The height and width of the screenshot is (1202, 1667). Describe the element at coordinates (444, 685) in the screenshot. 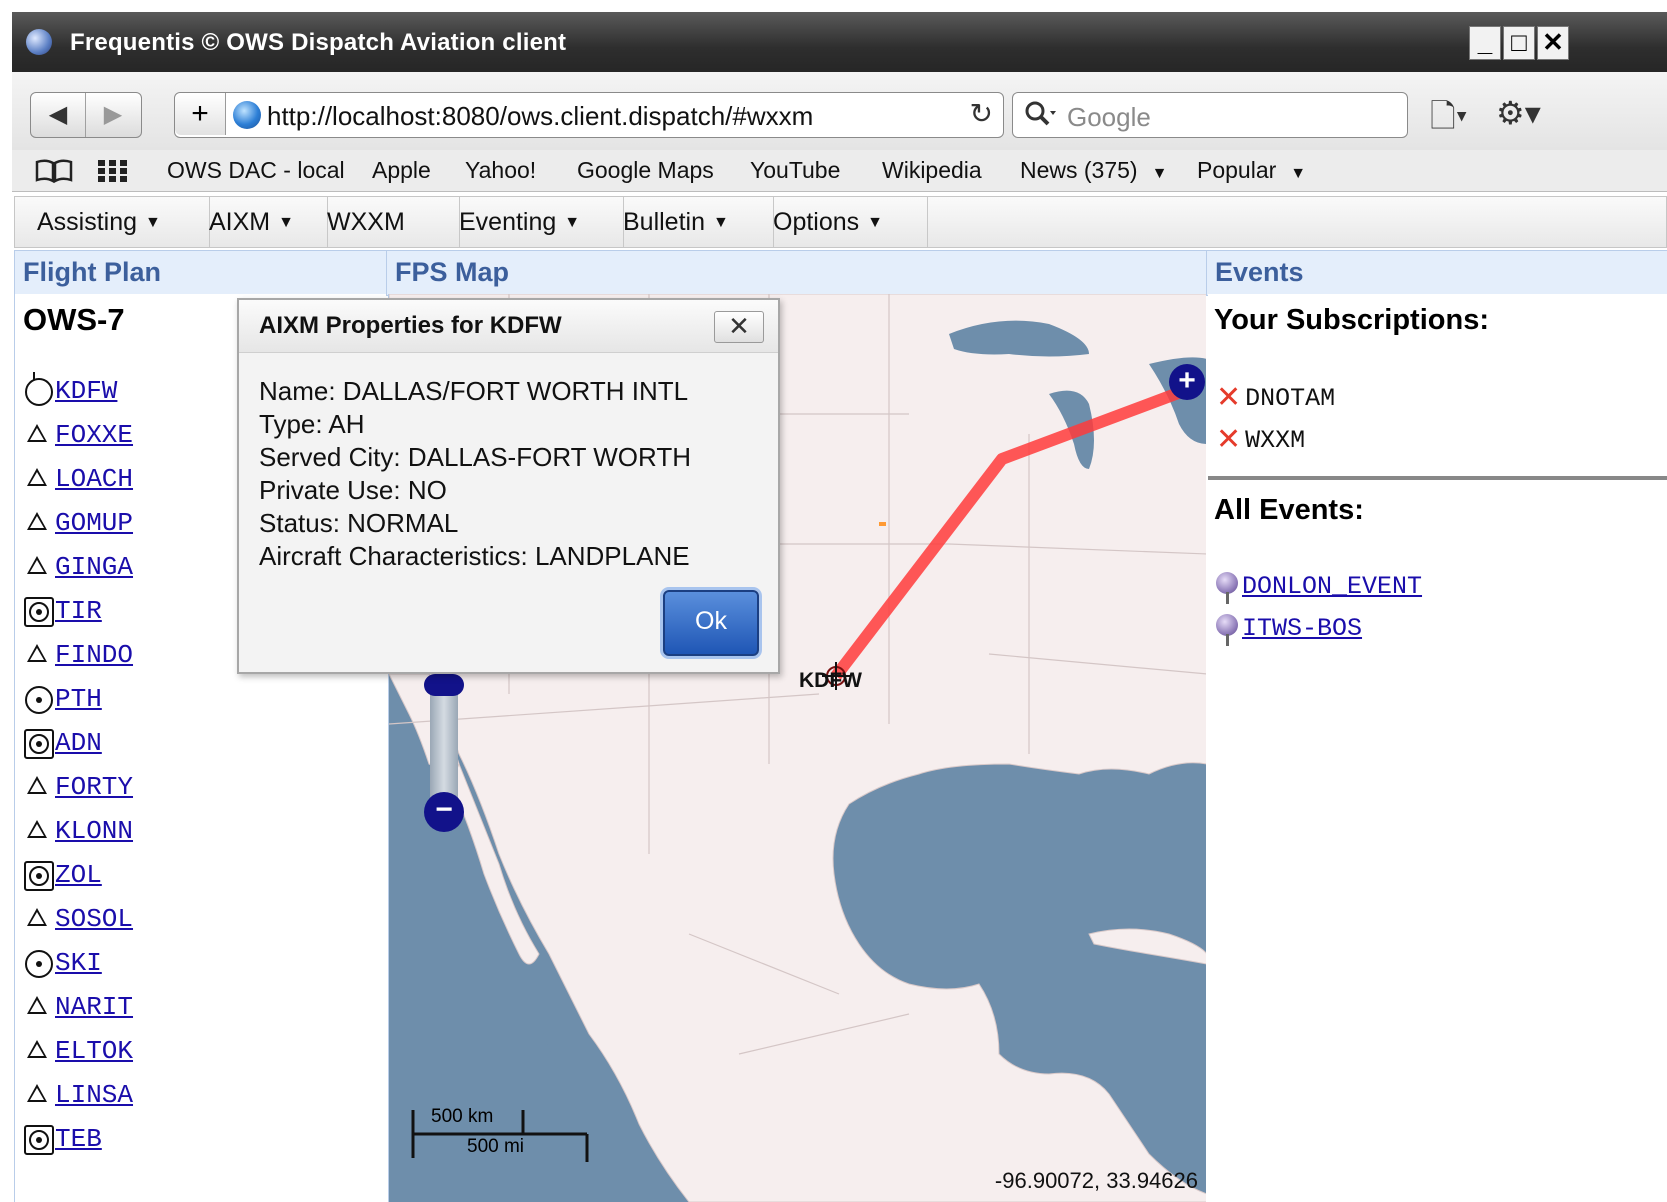

I see `zoom-handle` at that location.